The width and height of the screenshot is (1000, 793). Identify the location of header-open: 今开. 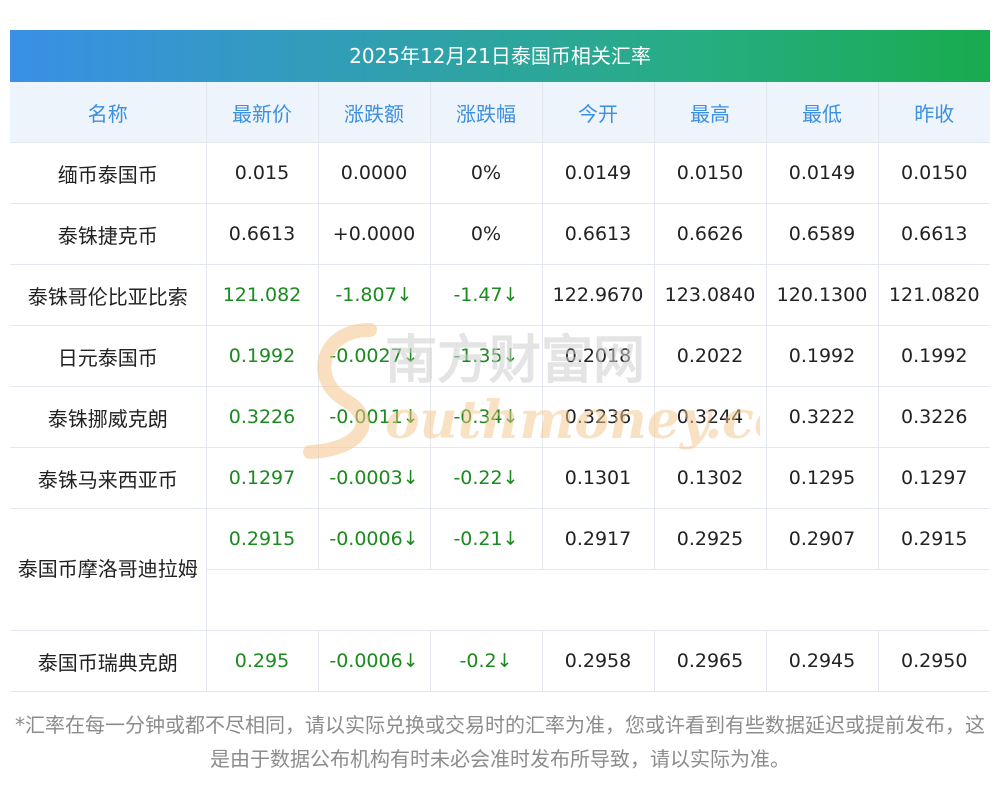
(598, 112).